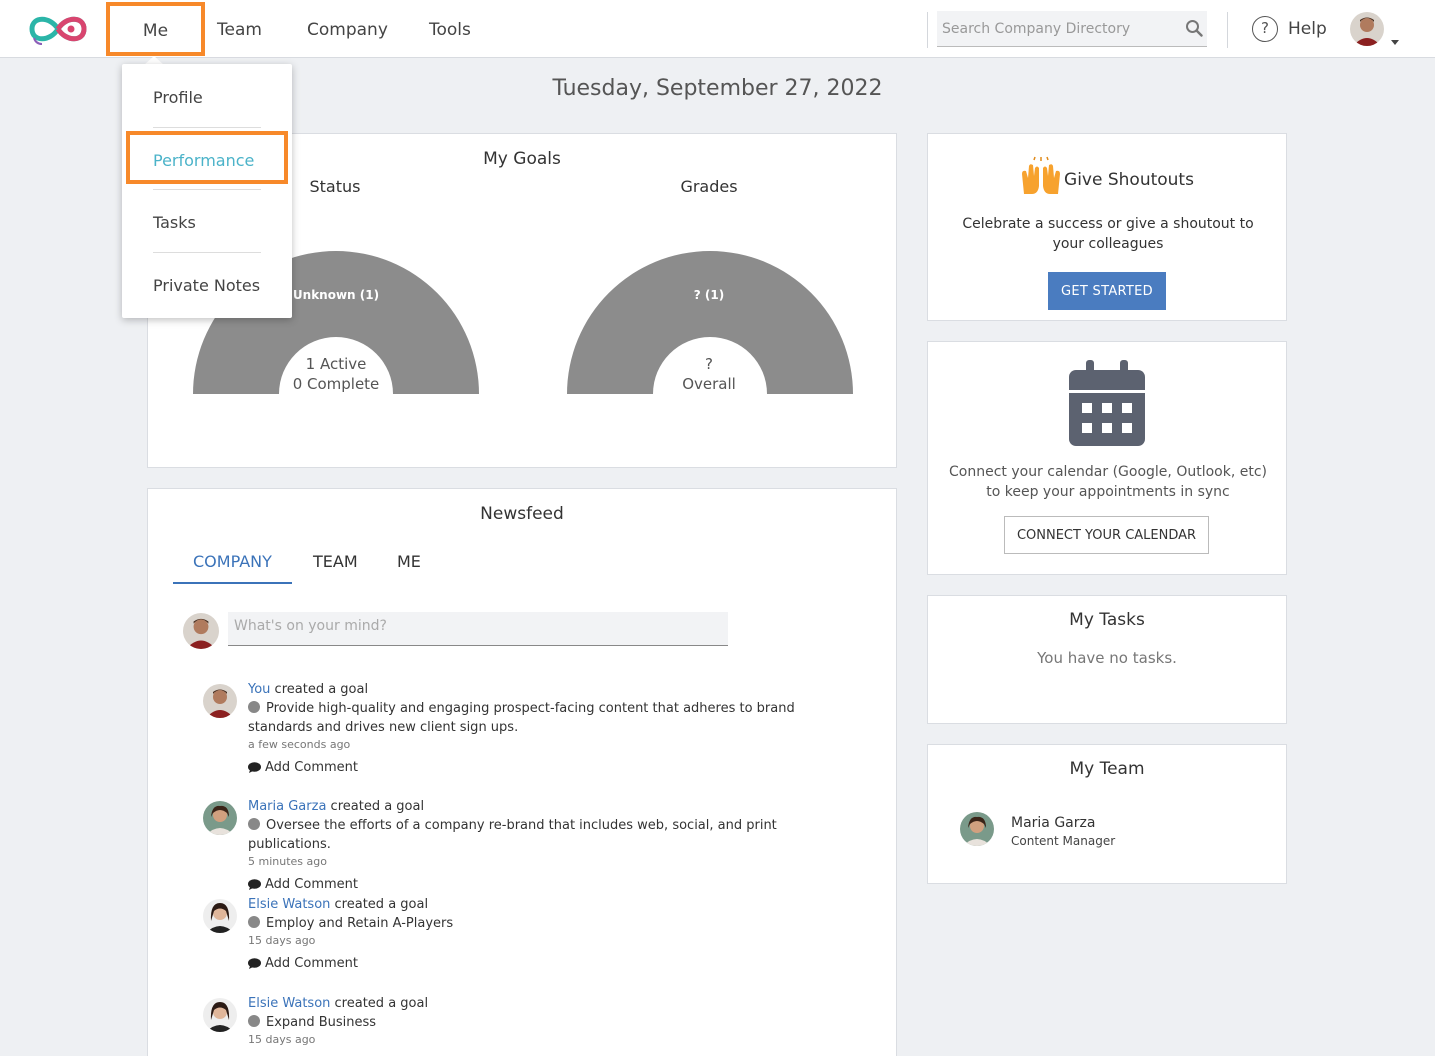  I want to click on search-box, so click(1072, 29).